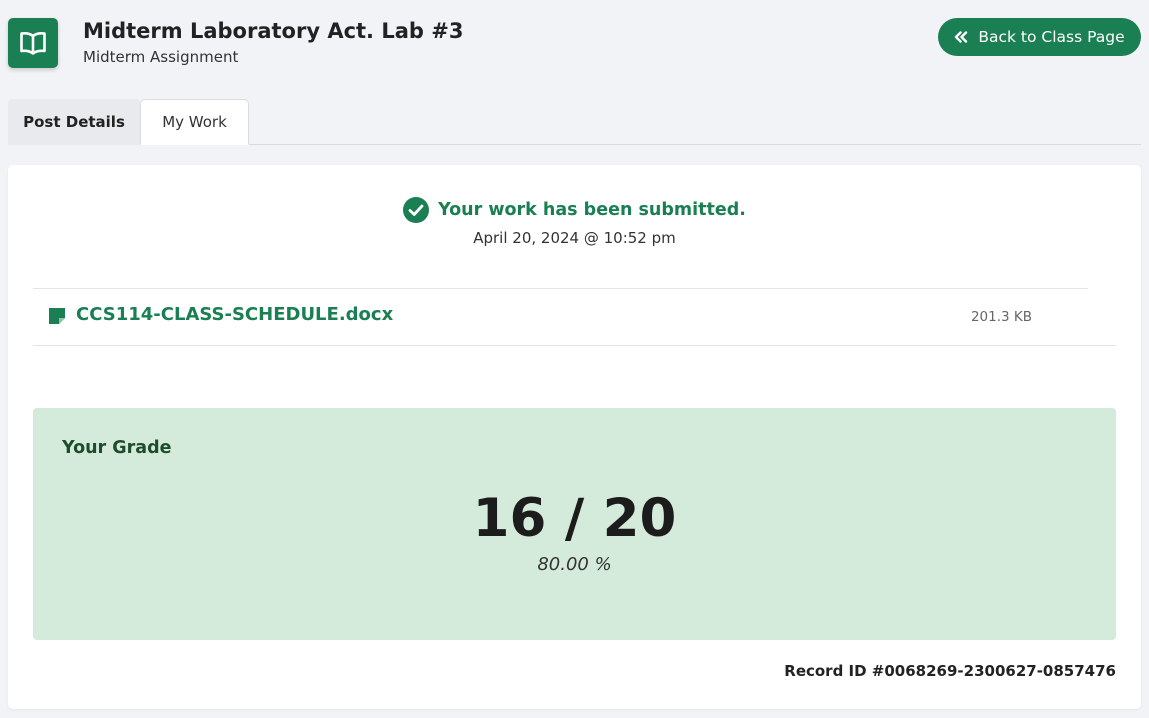 This screenshot has height=718, width=1149. What do you see at coordinates (1051, 37) in the screenshot?
I see `back-button-label: Back to Class Page` at bounding box center [1051, 37].